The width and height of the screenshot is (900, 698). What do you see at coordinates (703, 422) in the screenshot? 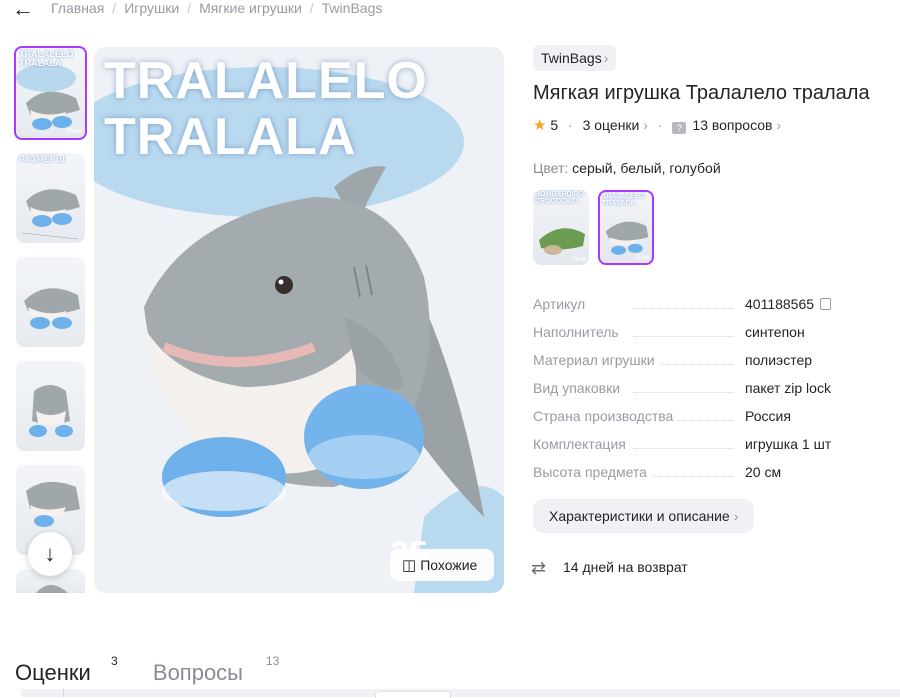
I see `spec-row: Страна производства Россия` at bounding box center [703, 422].